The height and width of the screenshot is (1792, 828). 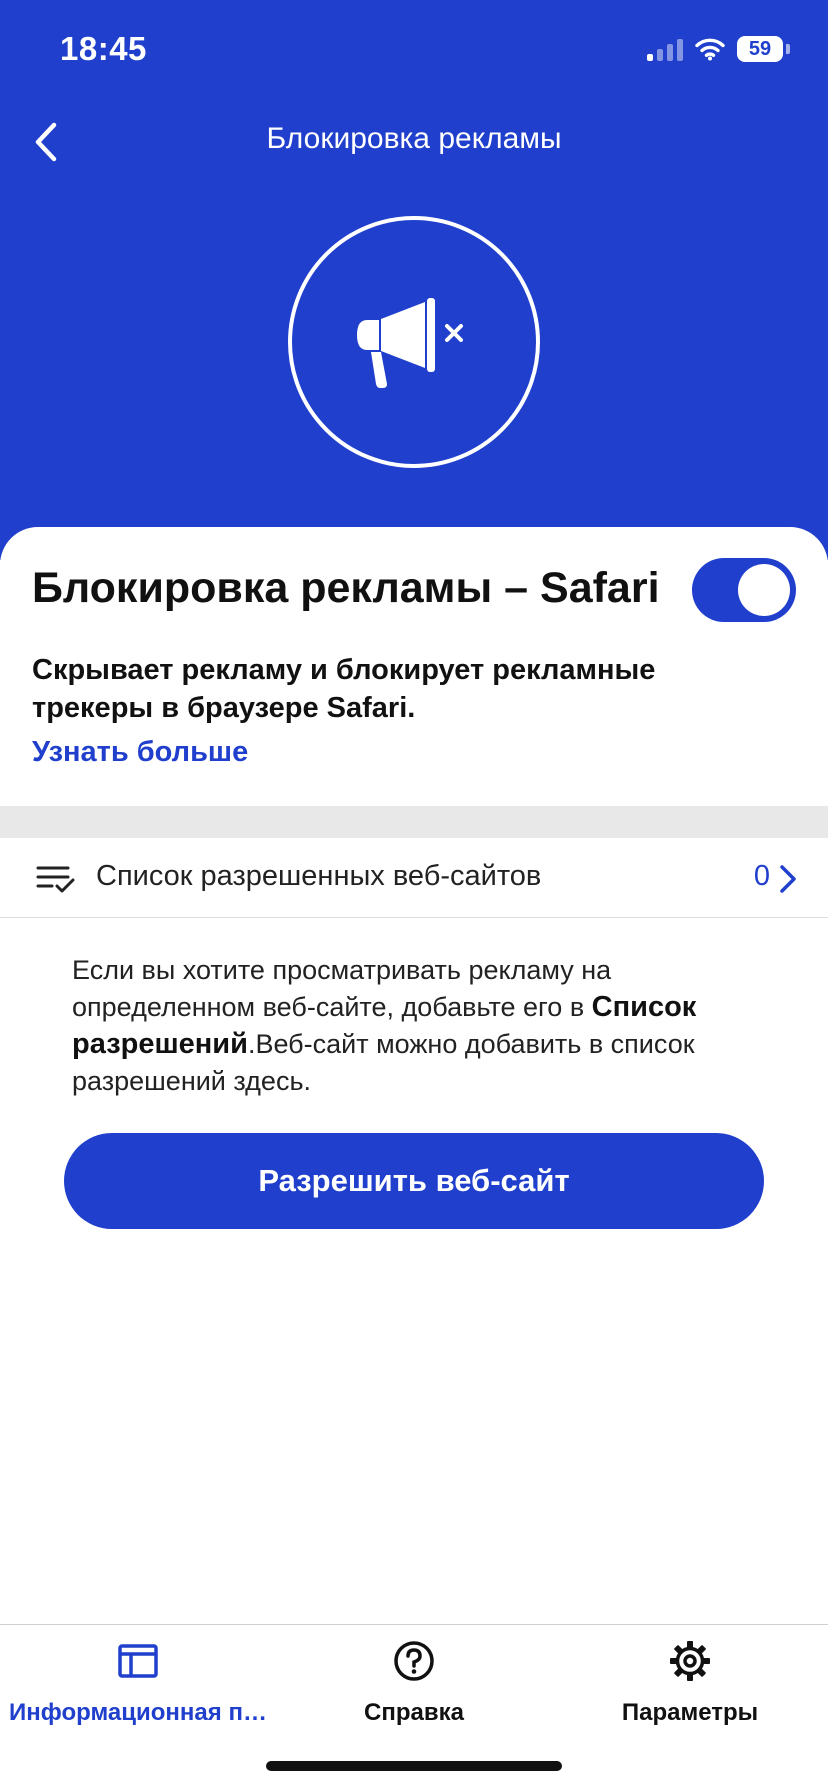 I want to click on hero-badge, so click(x=414, y=342).